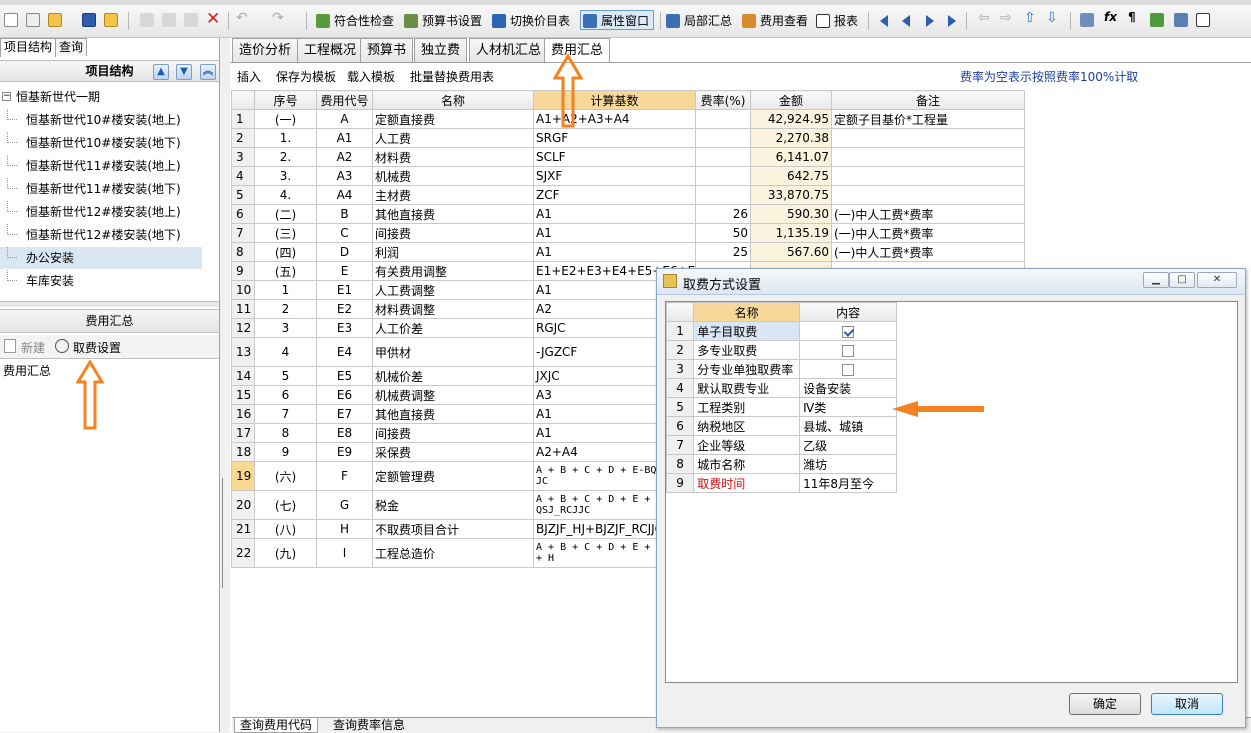 The height and width of the screenshot is (733, 1251). I want to click on table-cell: 3, so click(285, 328).